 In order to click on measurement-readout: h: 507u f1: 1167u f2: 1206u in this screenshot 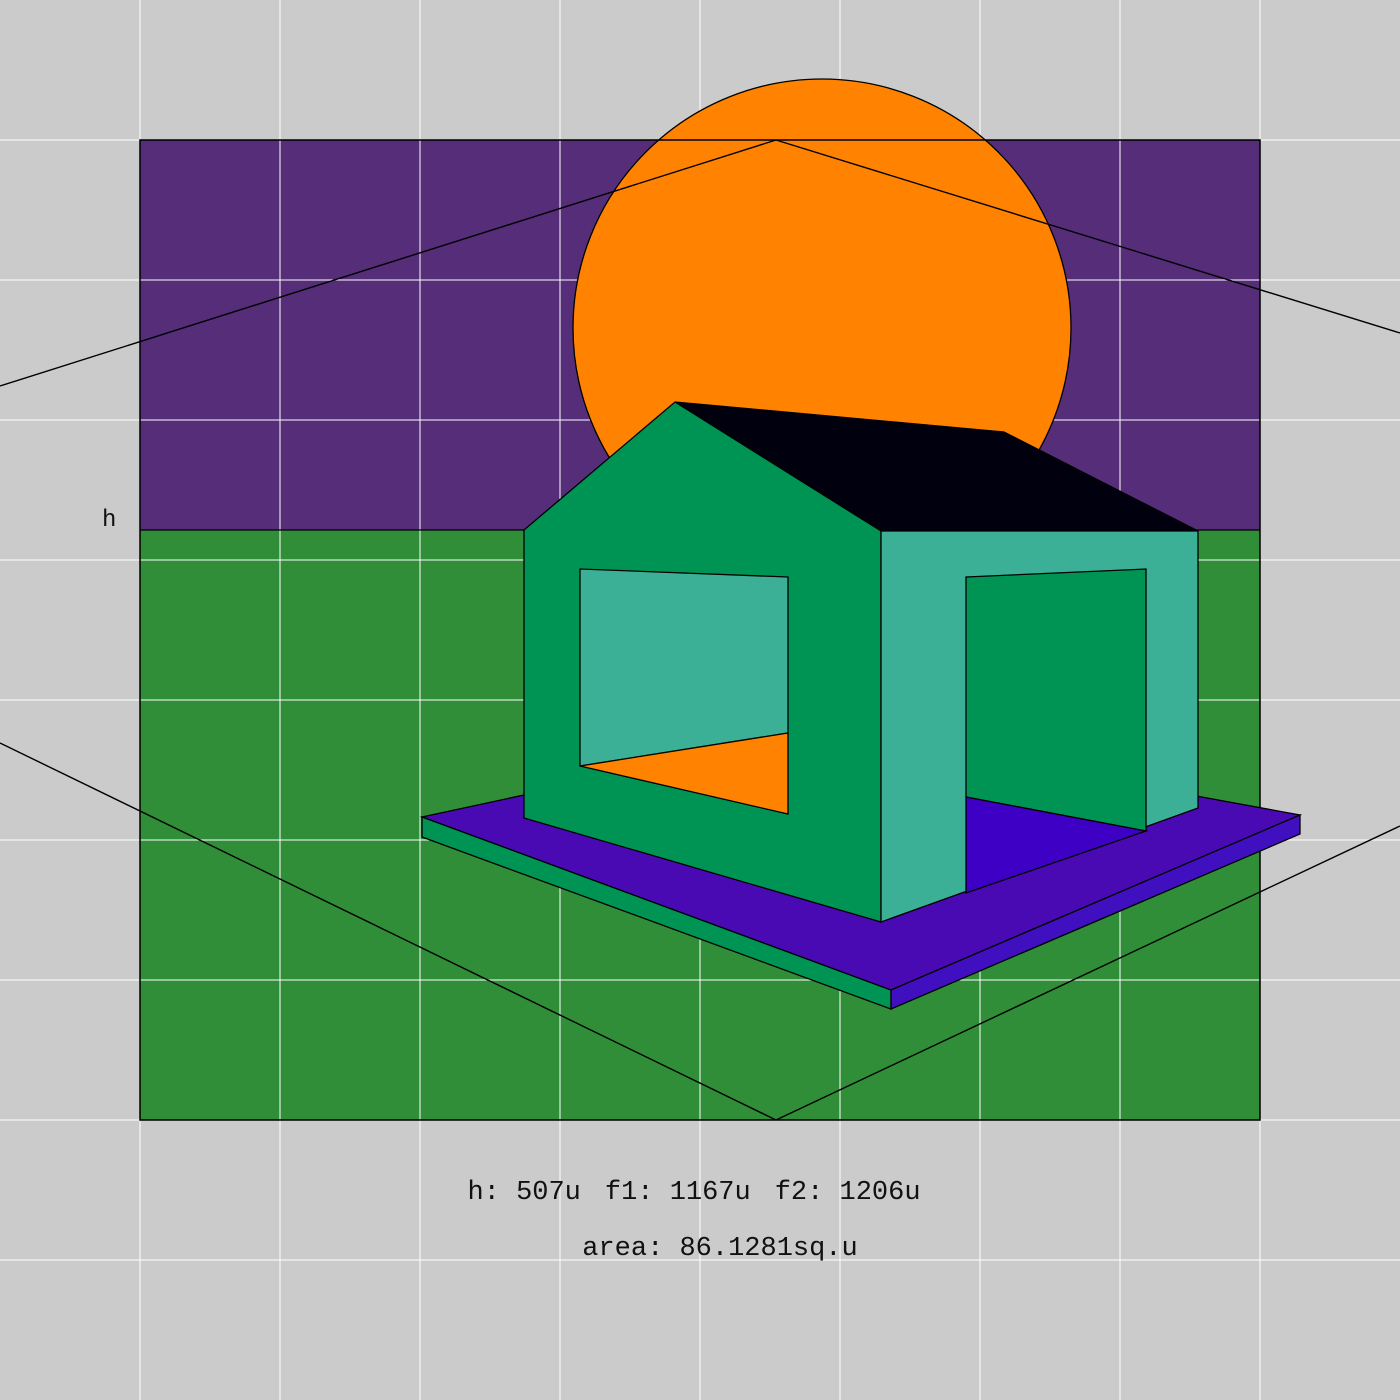, I will do `click(700, 1193)`.